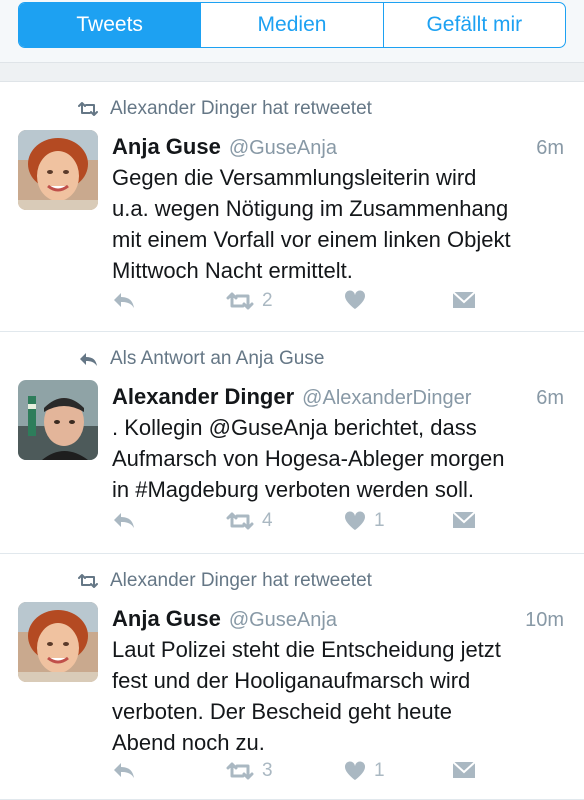 Image resolution: width=584 pixels, height=800 pixels. What do you see at coordinates (342, 305) in the screenshot?
I see `tweet-actions: 2` at bounding box center [342, 305].